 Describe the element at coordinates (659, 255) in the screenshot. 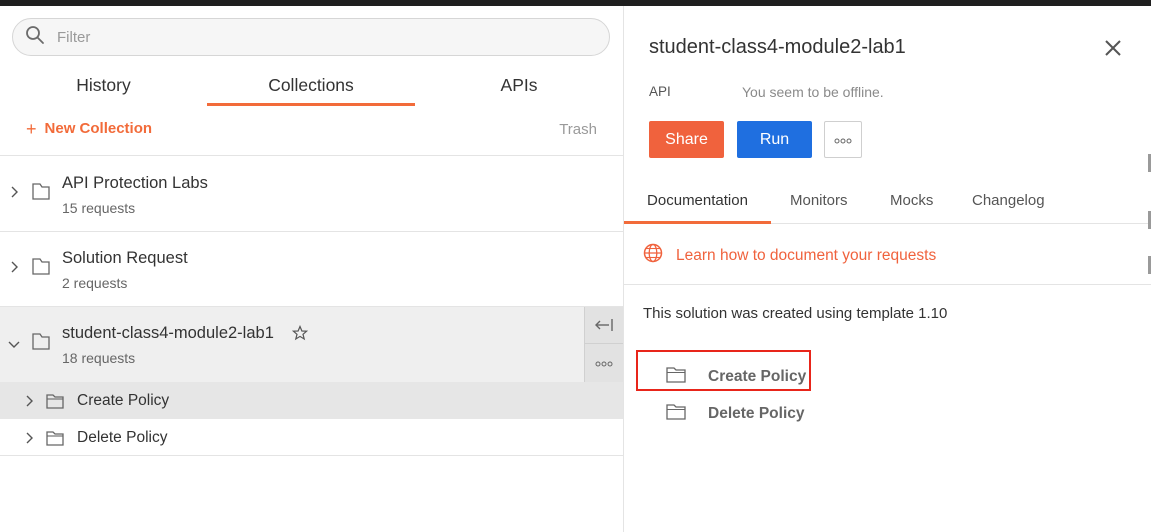

I see `globe-icon` at that location.